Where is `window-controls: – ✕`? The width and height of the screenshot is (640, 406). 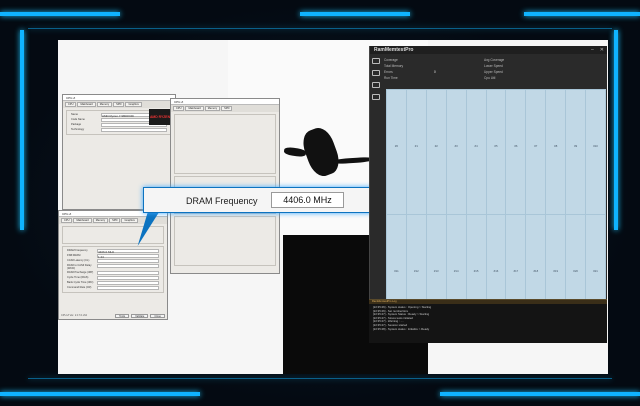
window-controls: – ✕ is located at coordinates (597, 50).